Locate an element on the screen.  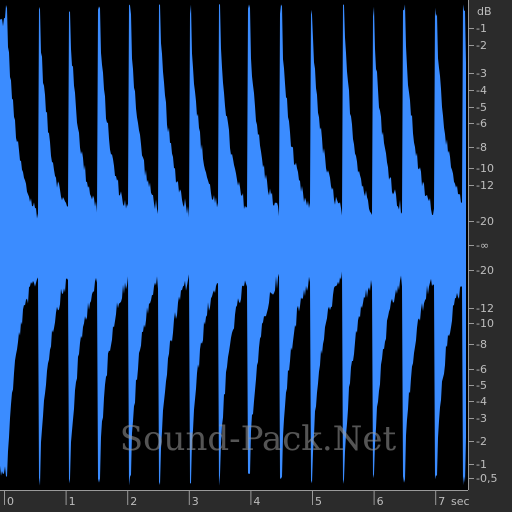
time-tick-label: 3 is located at coordinates (195, 501).